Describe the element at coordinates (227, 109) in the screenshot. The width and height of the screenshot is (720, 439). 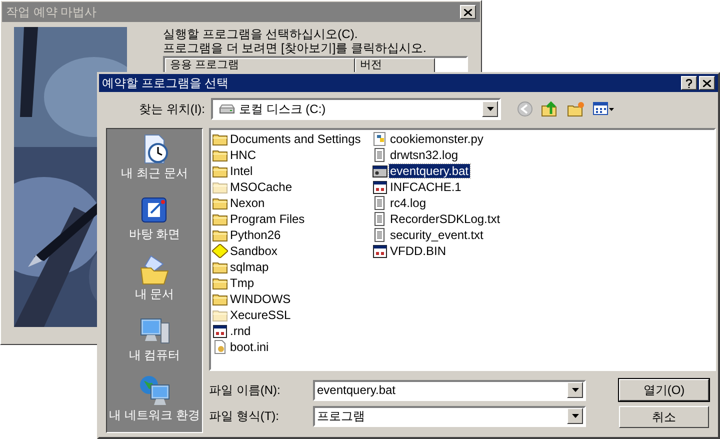
I see `disk-drive-icon` at that location.